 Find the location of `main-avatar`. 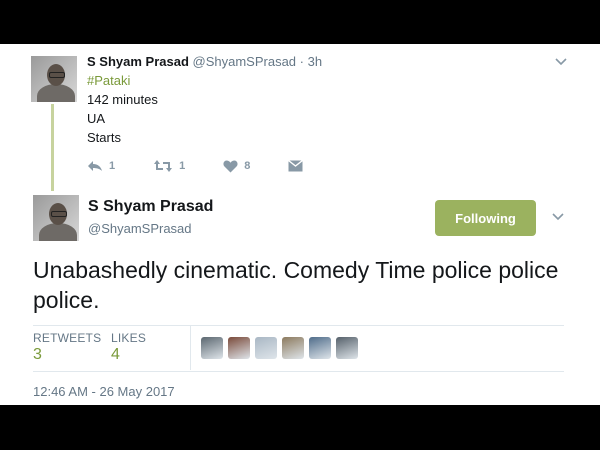

main-avatar is located at coordinates (56, 218).